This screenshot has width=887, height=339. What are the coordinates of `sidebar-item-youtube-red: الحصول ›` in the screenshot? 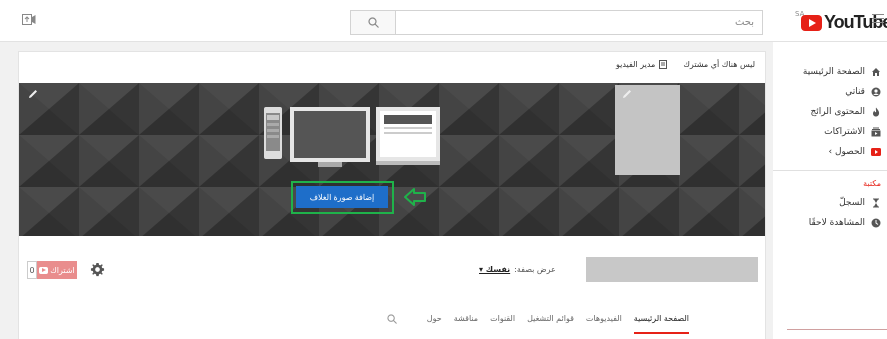 It's located at (830, 152).